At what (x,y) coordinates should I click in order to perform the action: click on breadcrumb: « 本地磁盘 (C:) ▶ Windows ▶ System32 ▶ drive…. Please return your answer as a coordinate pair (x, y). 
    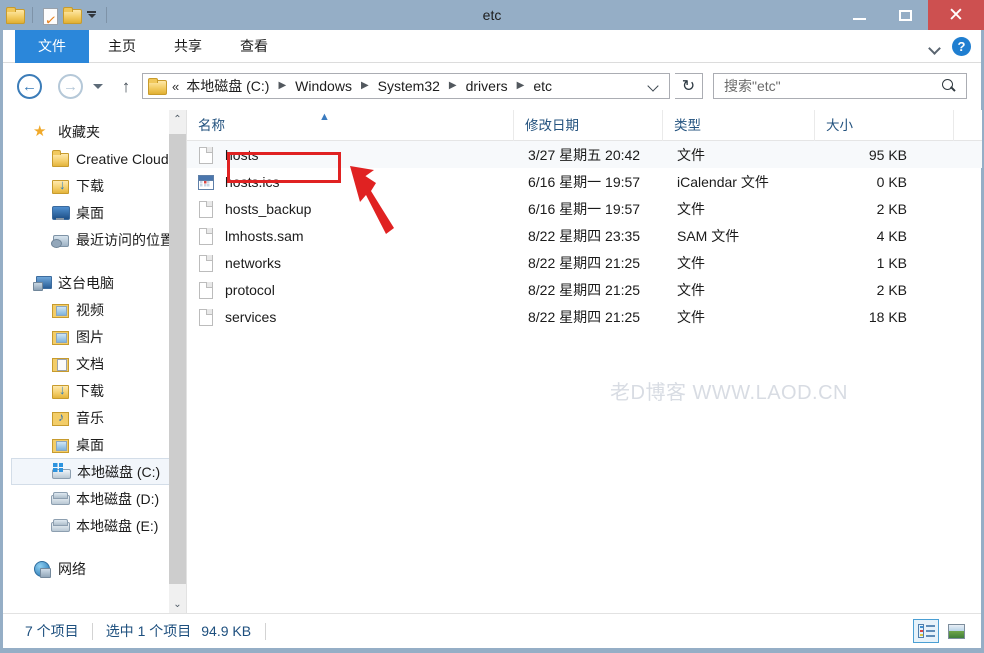
    Looking at the image, I should click on (406, 86).